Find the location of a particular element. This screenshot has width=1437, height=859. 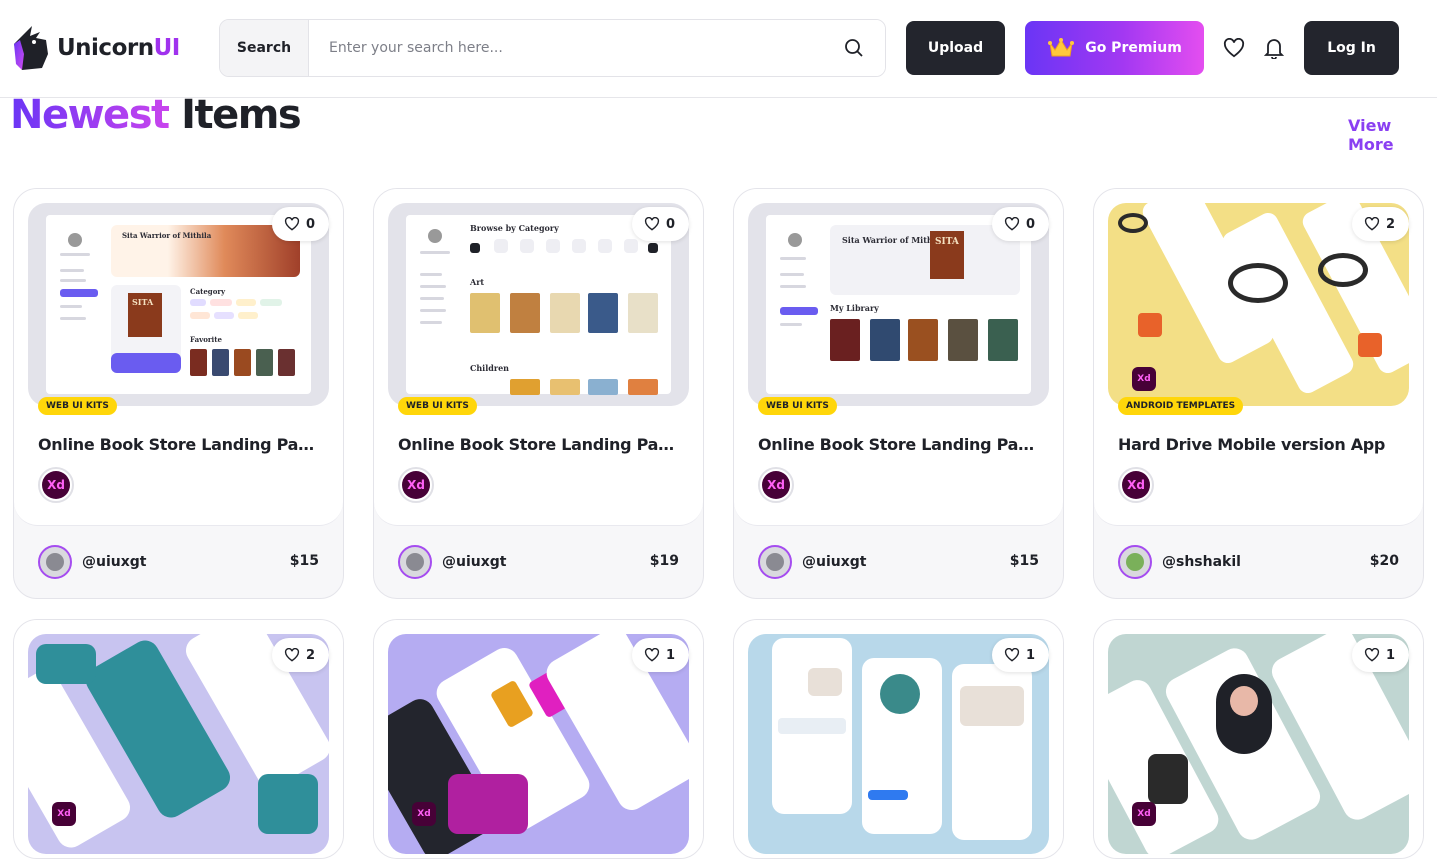

crown-icon is located at coordinates (1061, 47).